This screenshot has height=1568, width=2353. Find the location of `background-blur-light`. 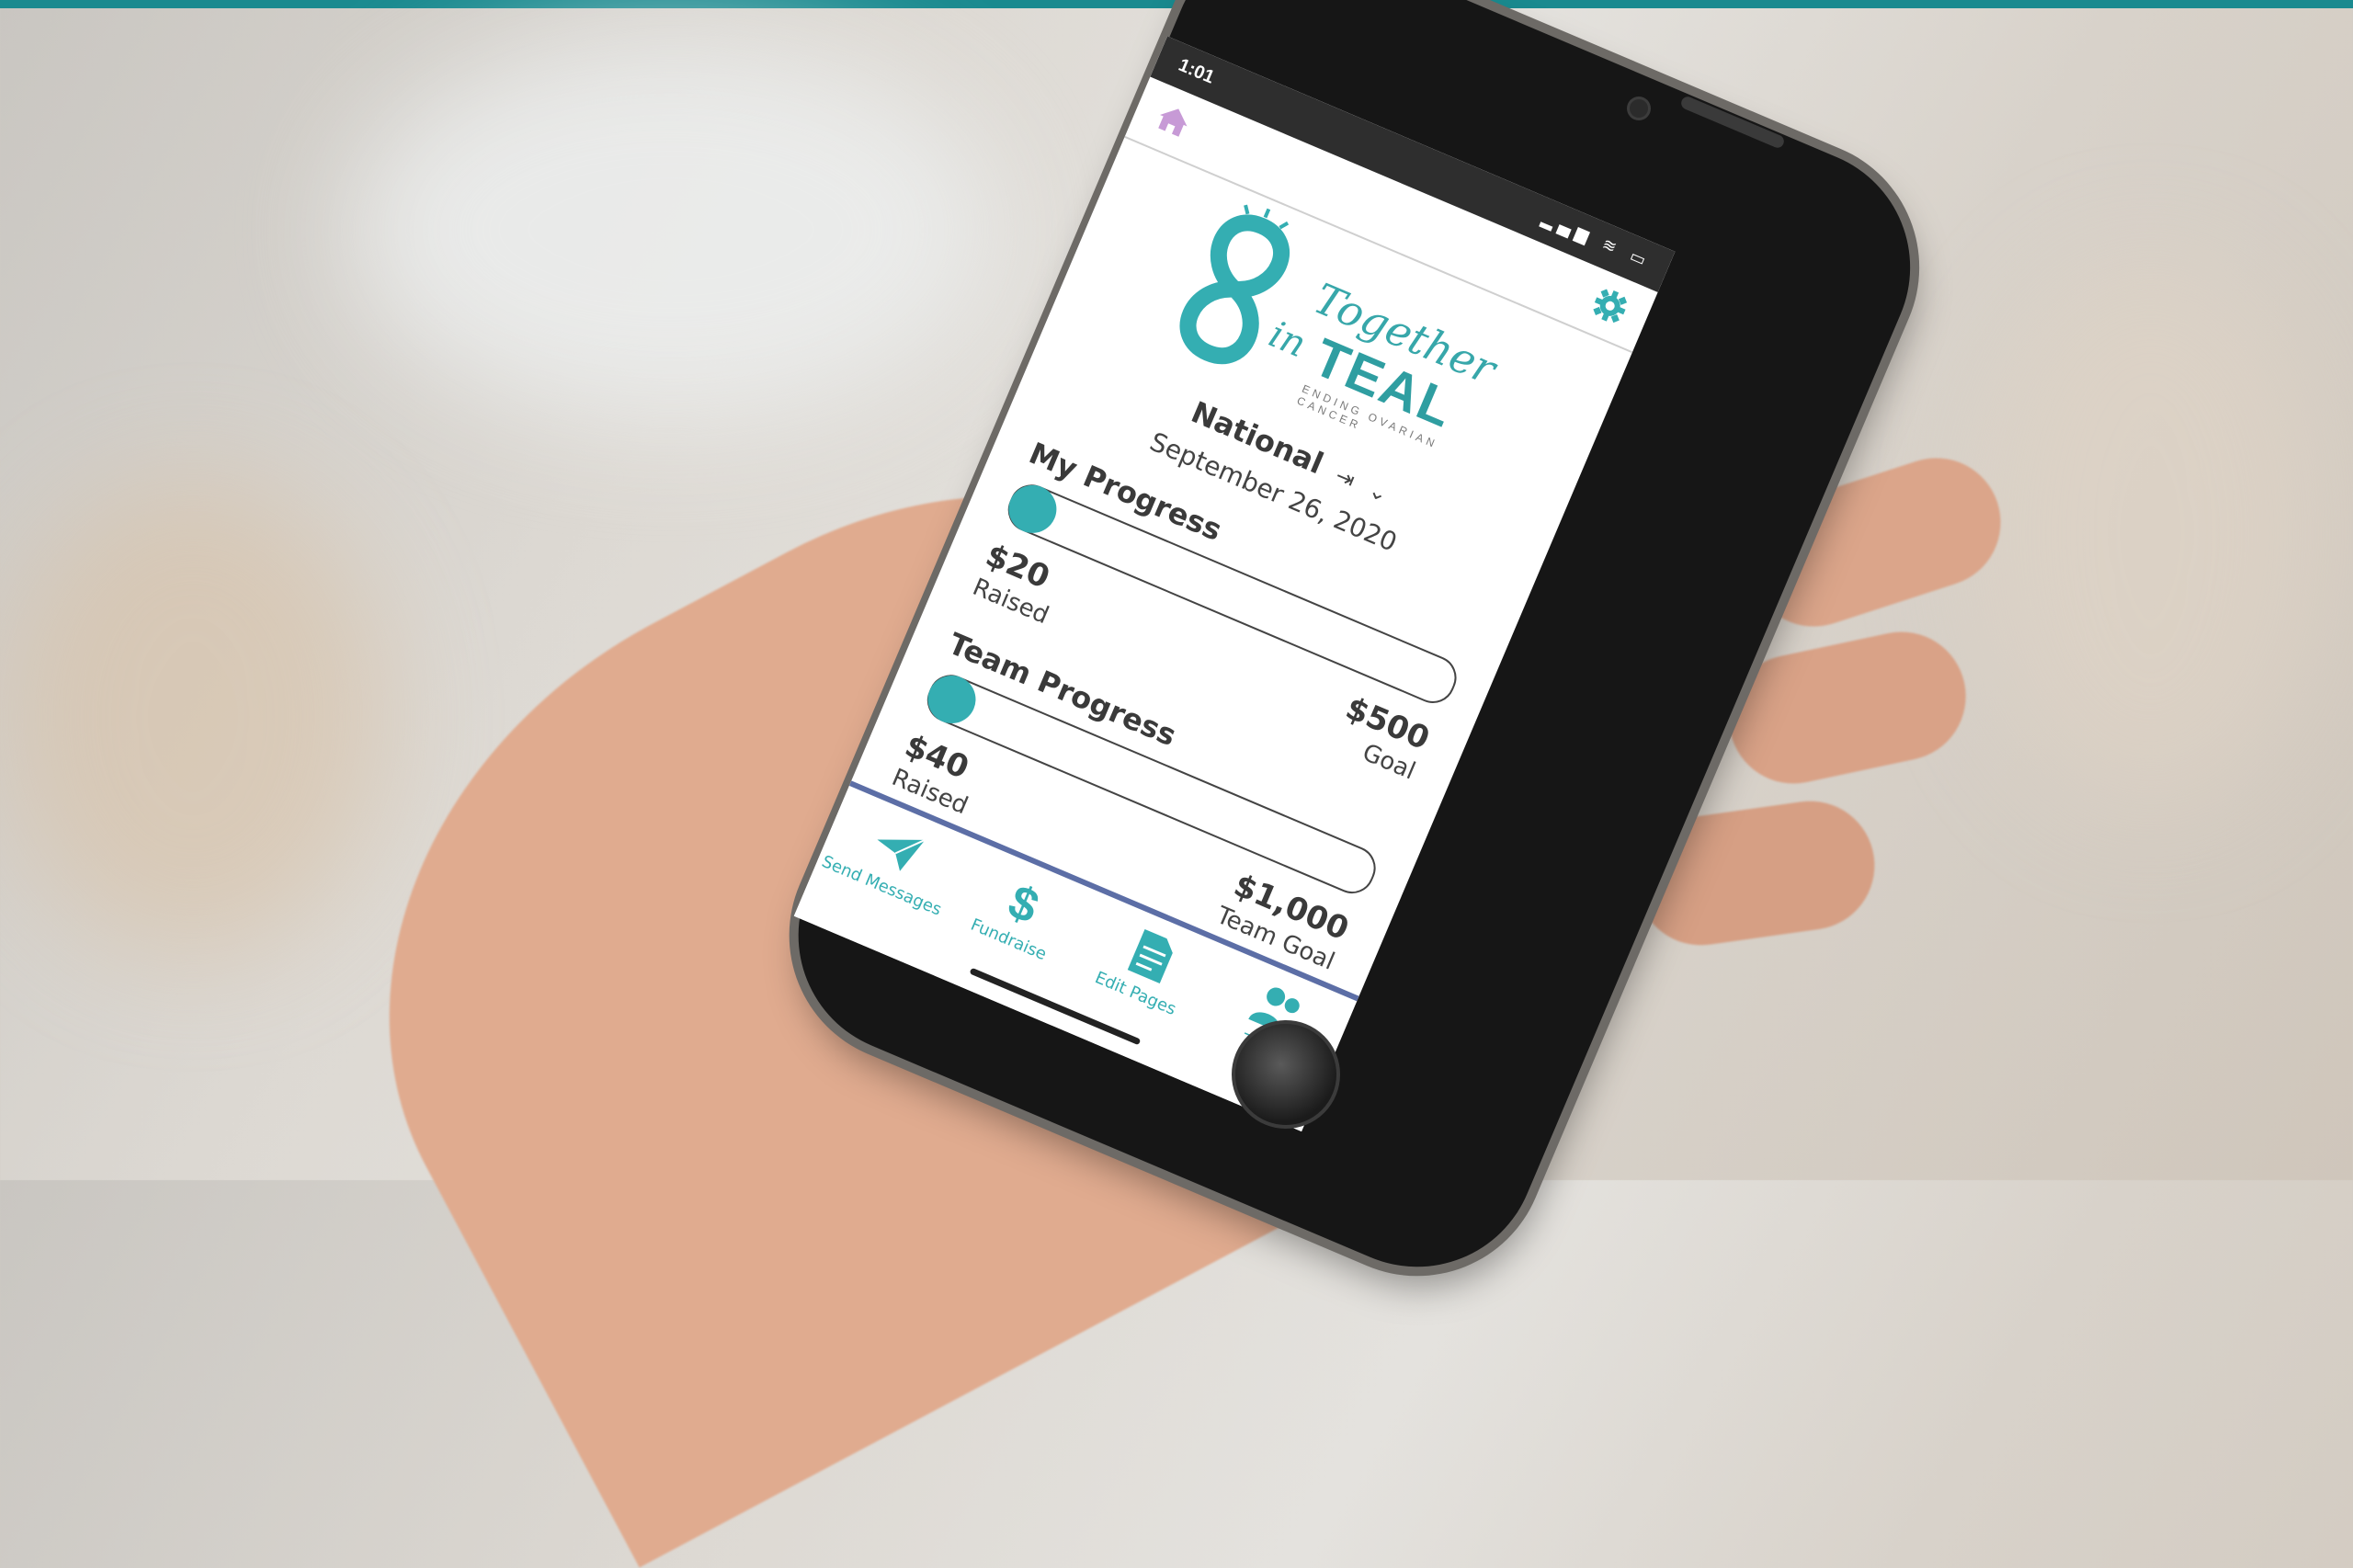

background-blur-light is located at coordinates (671, 230).